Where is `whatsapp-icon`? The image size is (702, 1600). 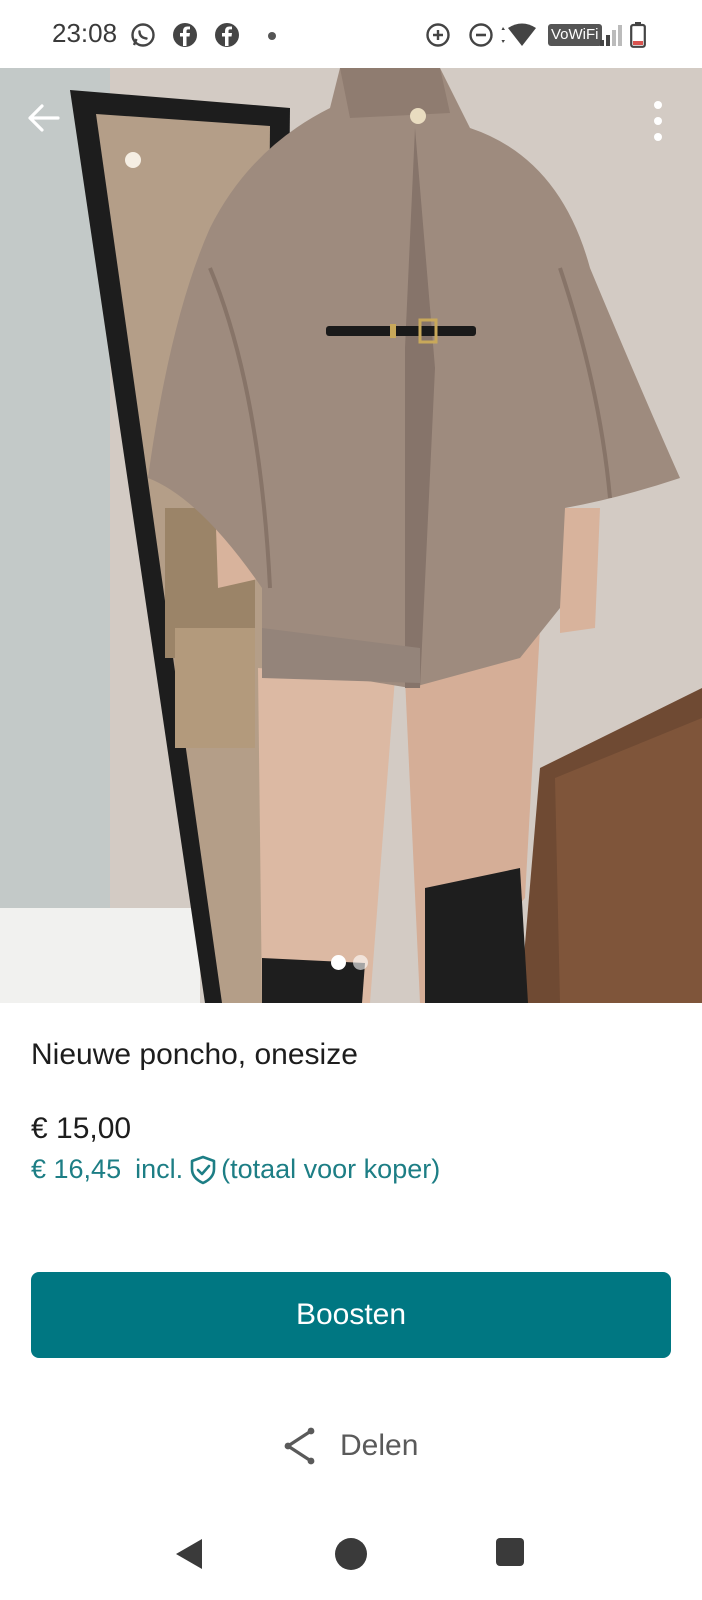 whatsapp-icon is located at coordinates (143, 35).